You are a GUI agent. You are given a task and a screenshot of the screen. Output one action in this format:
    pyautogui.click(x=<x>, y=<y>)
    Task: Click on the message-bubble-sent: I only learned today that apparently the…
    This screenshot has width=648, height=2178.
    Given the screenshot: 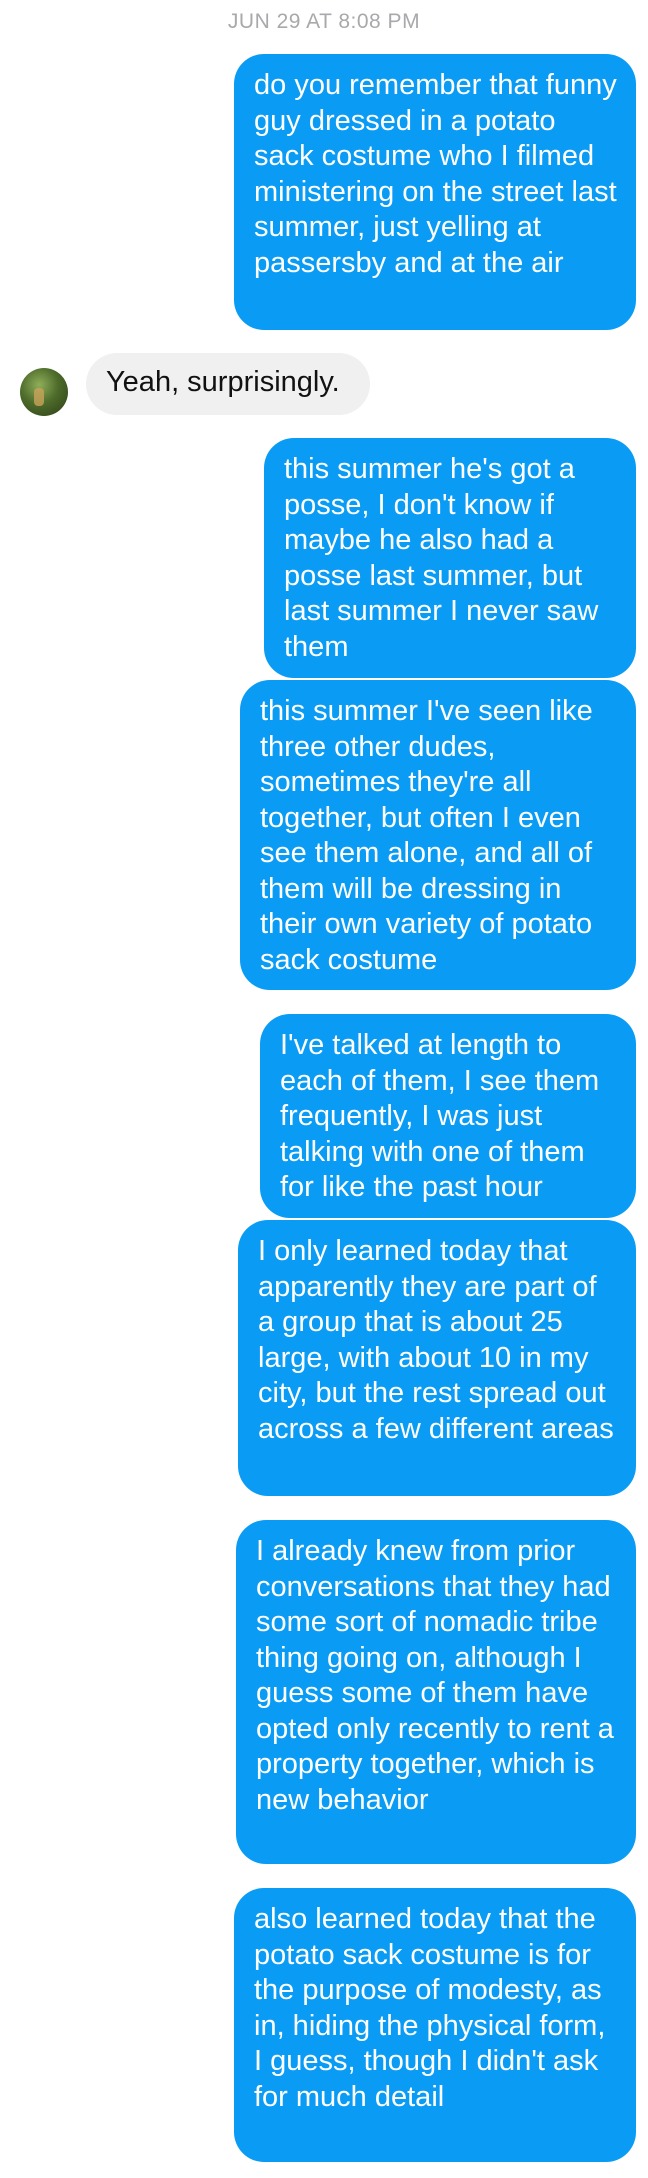 What is the action you would take?
    pyautogui.click(x=437, y=1358)
    